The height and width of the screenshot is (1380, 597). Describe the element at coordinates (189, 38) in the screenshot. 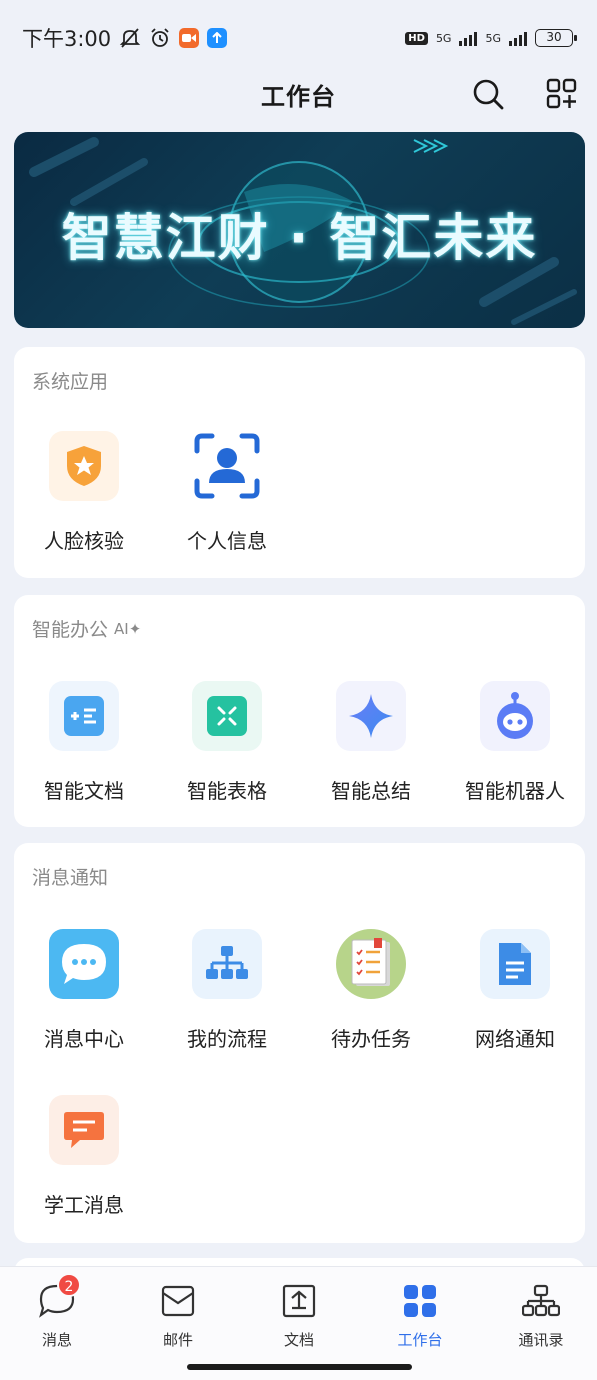

I see `video-app-icon` at that location.